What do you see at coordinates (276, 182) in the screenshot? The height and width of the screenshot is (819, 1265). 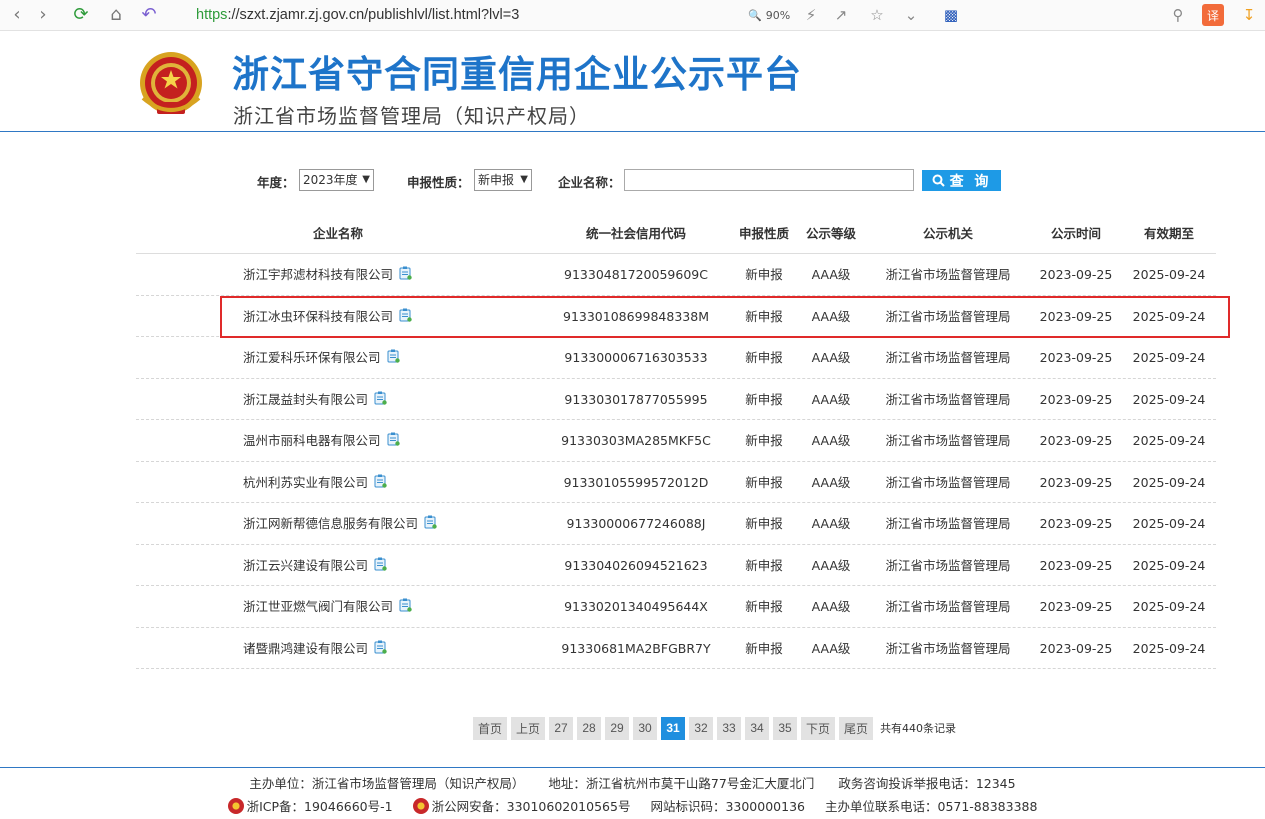 I see `year-label: 年度：` at bounding box center [276, 182].